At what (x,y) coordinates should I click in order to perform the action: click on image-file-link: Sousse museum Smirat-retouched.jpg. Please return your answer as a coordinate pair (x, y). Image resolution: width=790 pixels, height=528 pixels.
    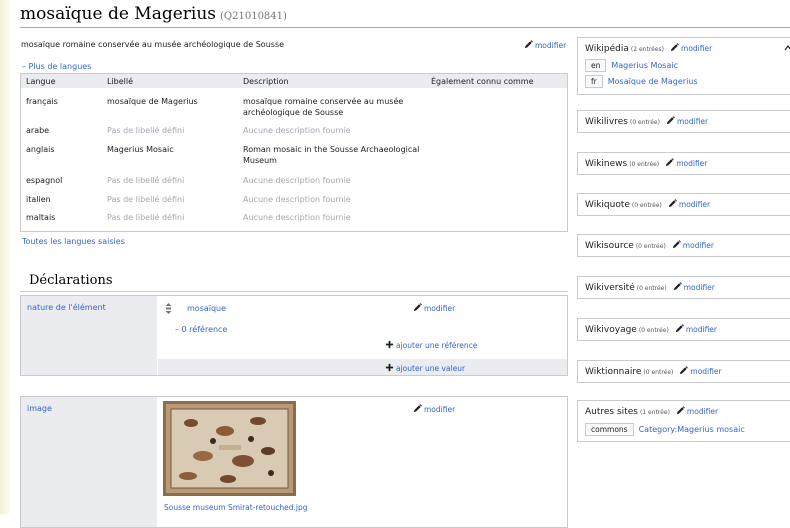
    Looking at the image, I should click on (235, 507).